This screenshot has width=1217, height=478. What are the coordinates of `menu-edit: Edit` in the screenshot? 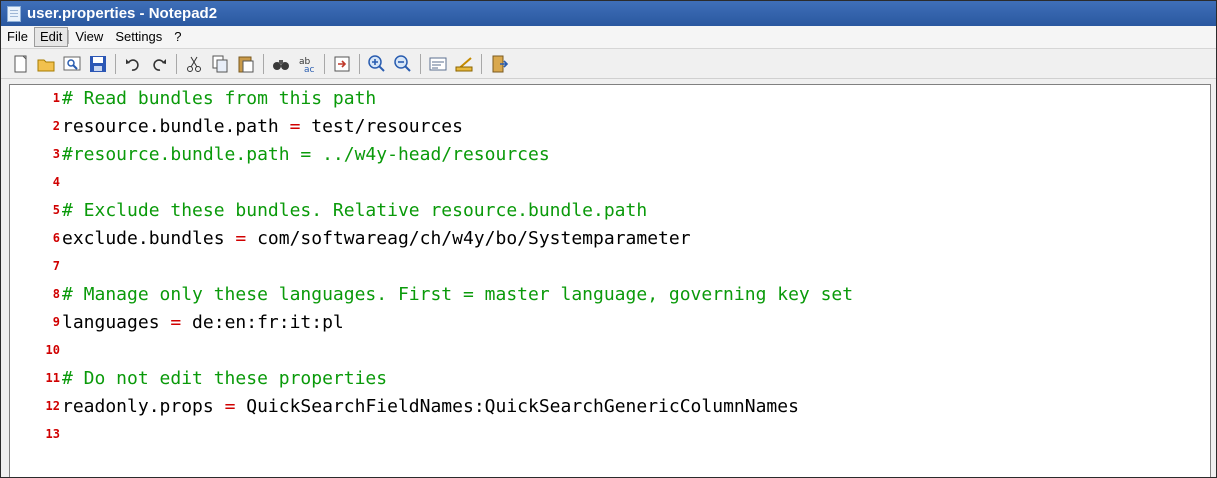 It's located at (51, 37).